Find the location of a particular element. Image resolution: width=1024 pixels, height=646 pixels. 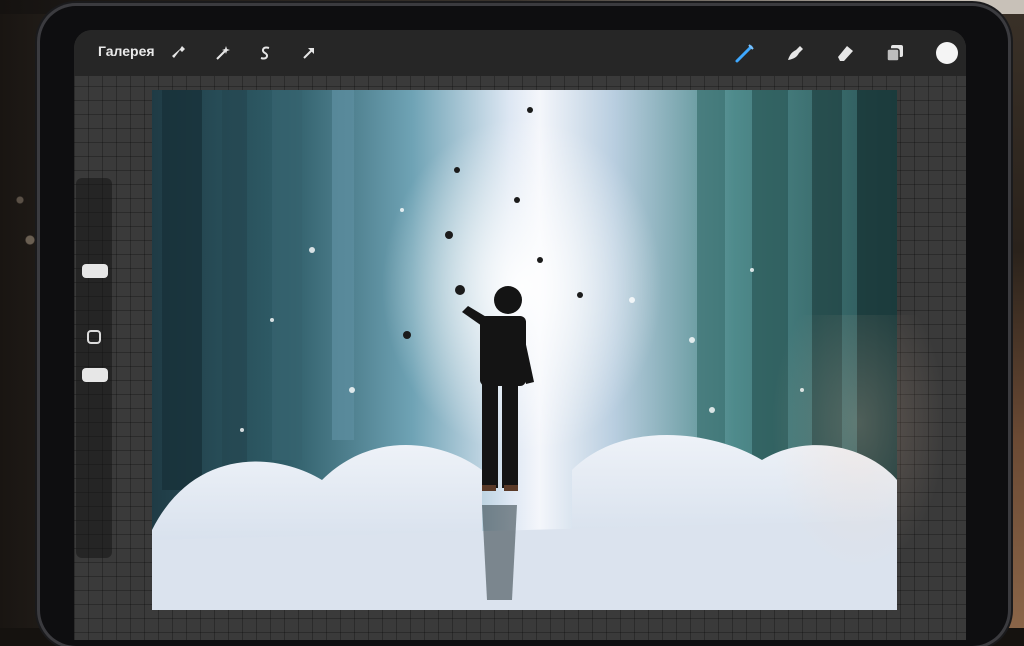

color-picker-button is located at coordinates (947, 53).